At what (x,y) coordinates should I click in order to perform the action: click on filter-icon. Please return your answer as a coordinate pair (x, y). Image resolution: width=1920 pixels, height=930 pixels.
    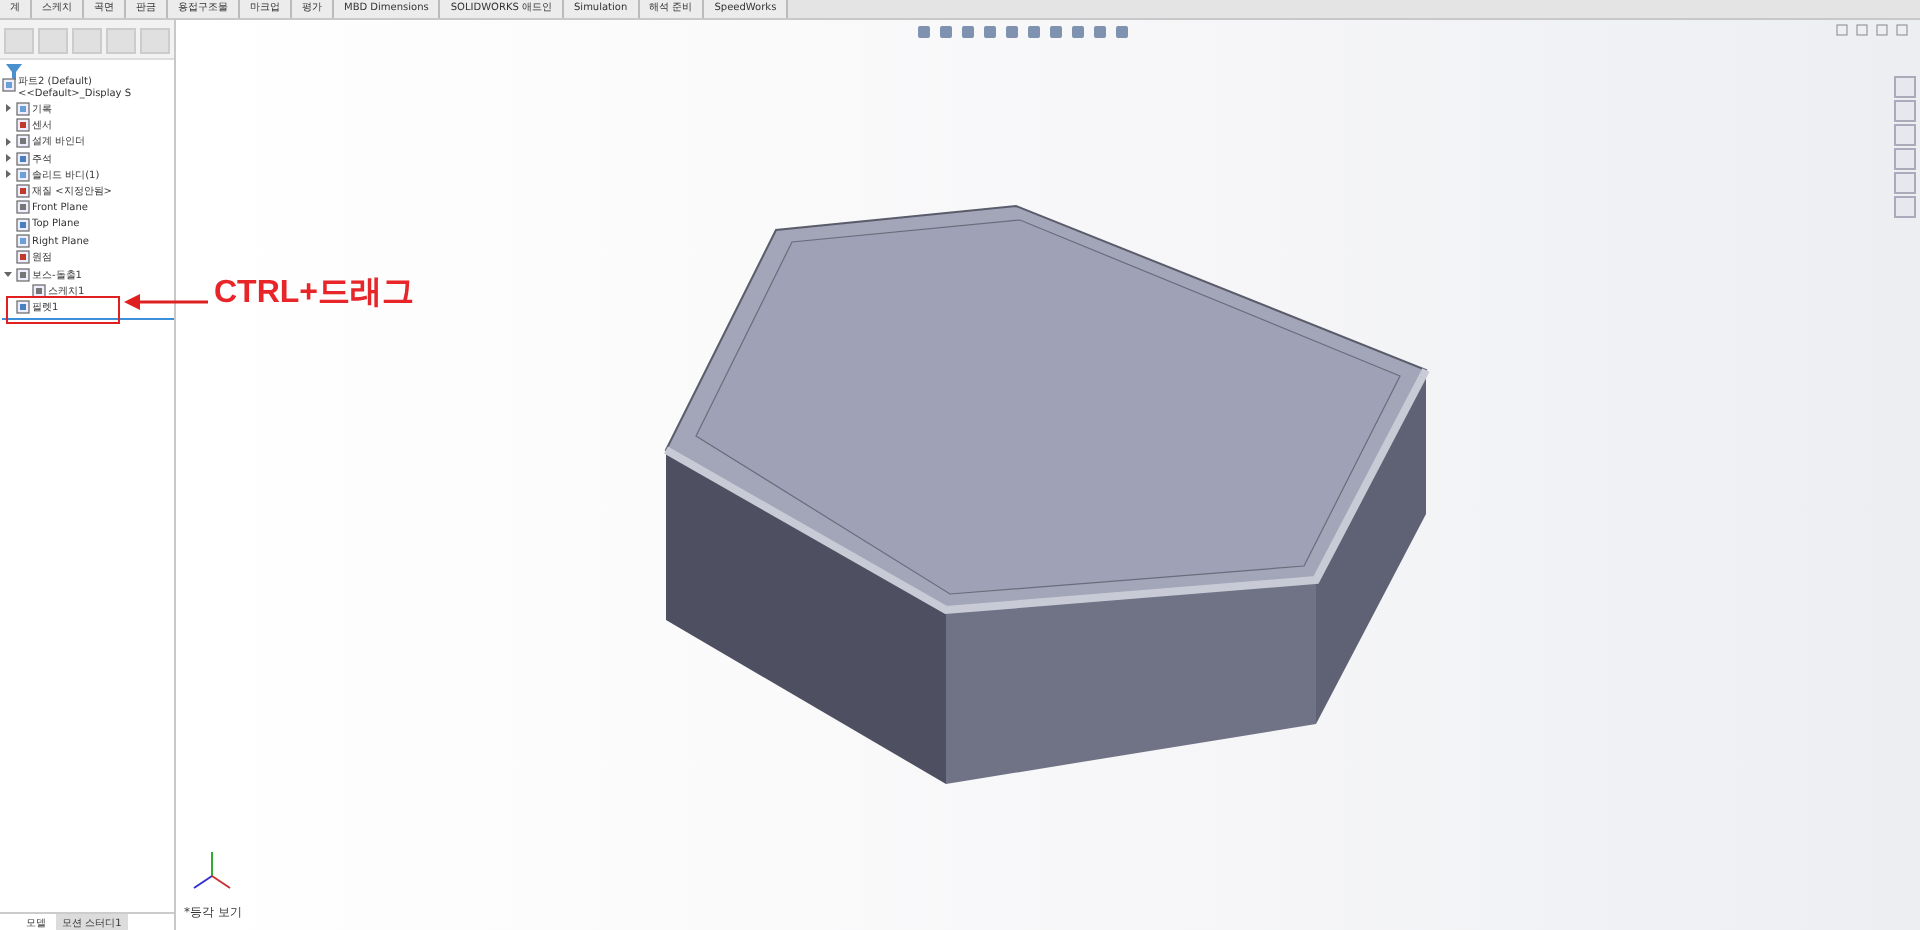
    Looking at the image, I should click on (14, 72).